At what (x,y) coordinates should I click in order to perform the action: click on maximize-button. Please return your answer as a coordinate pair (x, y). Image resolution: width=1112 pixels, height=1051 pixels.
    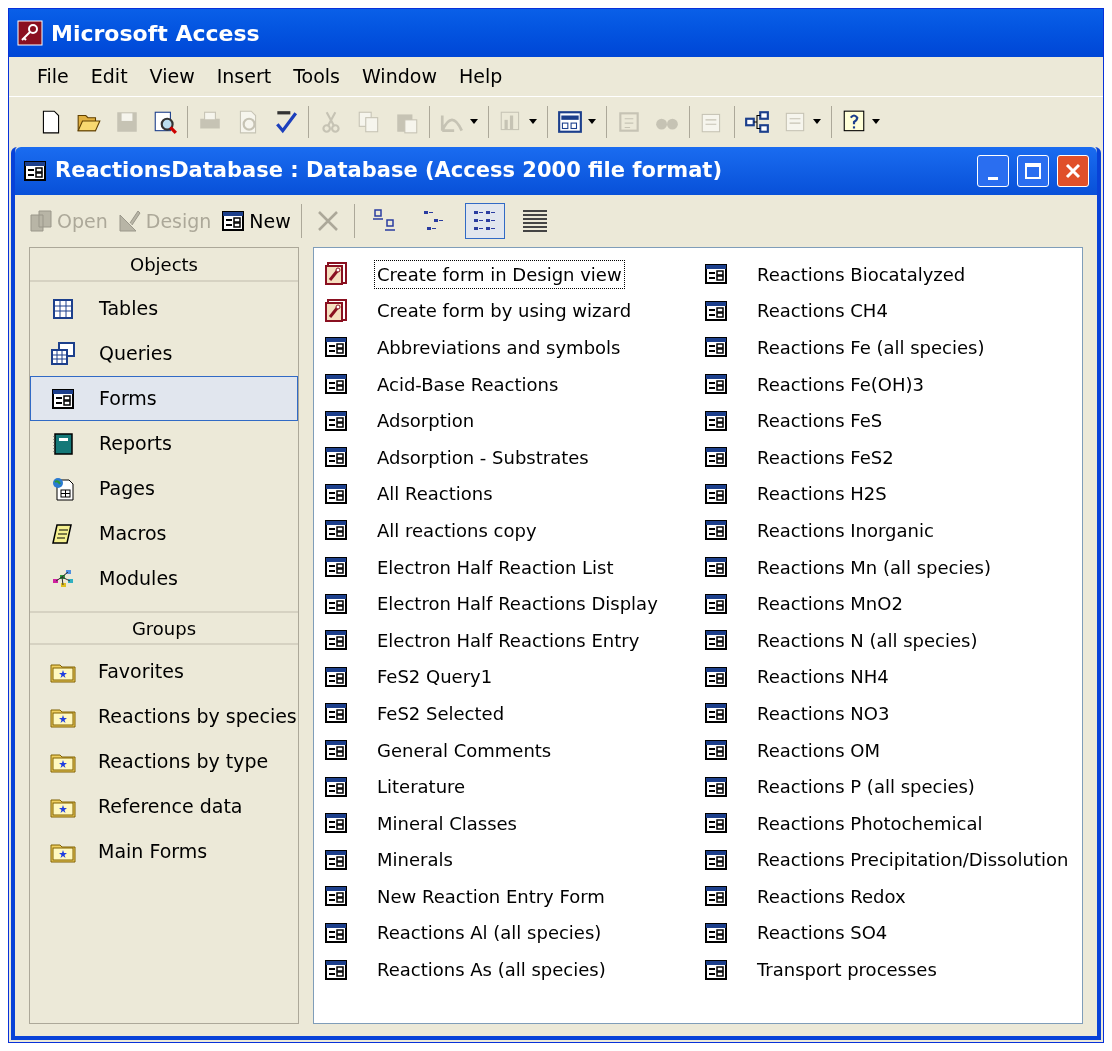
    Looking at the image, I should click on (1033, 171).